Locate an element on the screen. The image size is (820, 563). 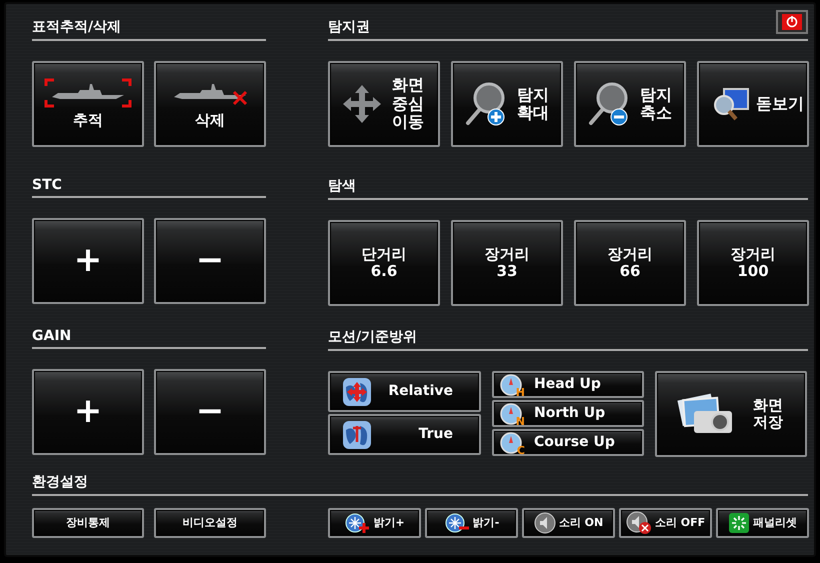
ship-button: 삭제 is located at coordinates (210, 104).